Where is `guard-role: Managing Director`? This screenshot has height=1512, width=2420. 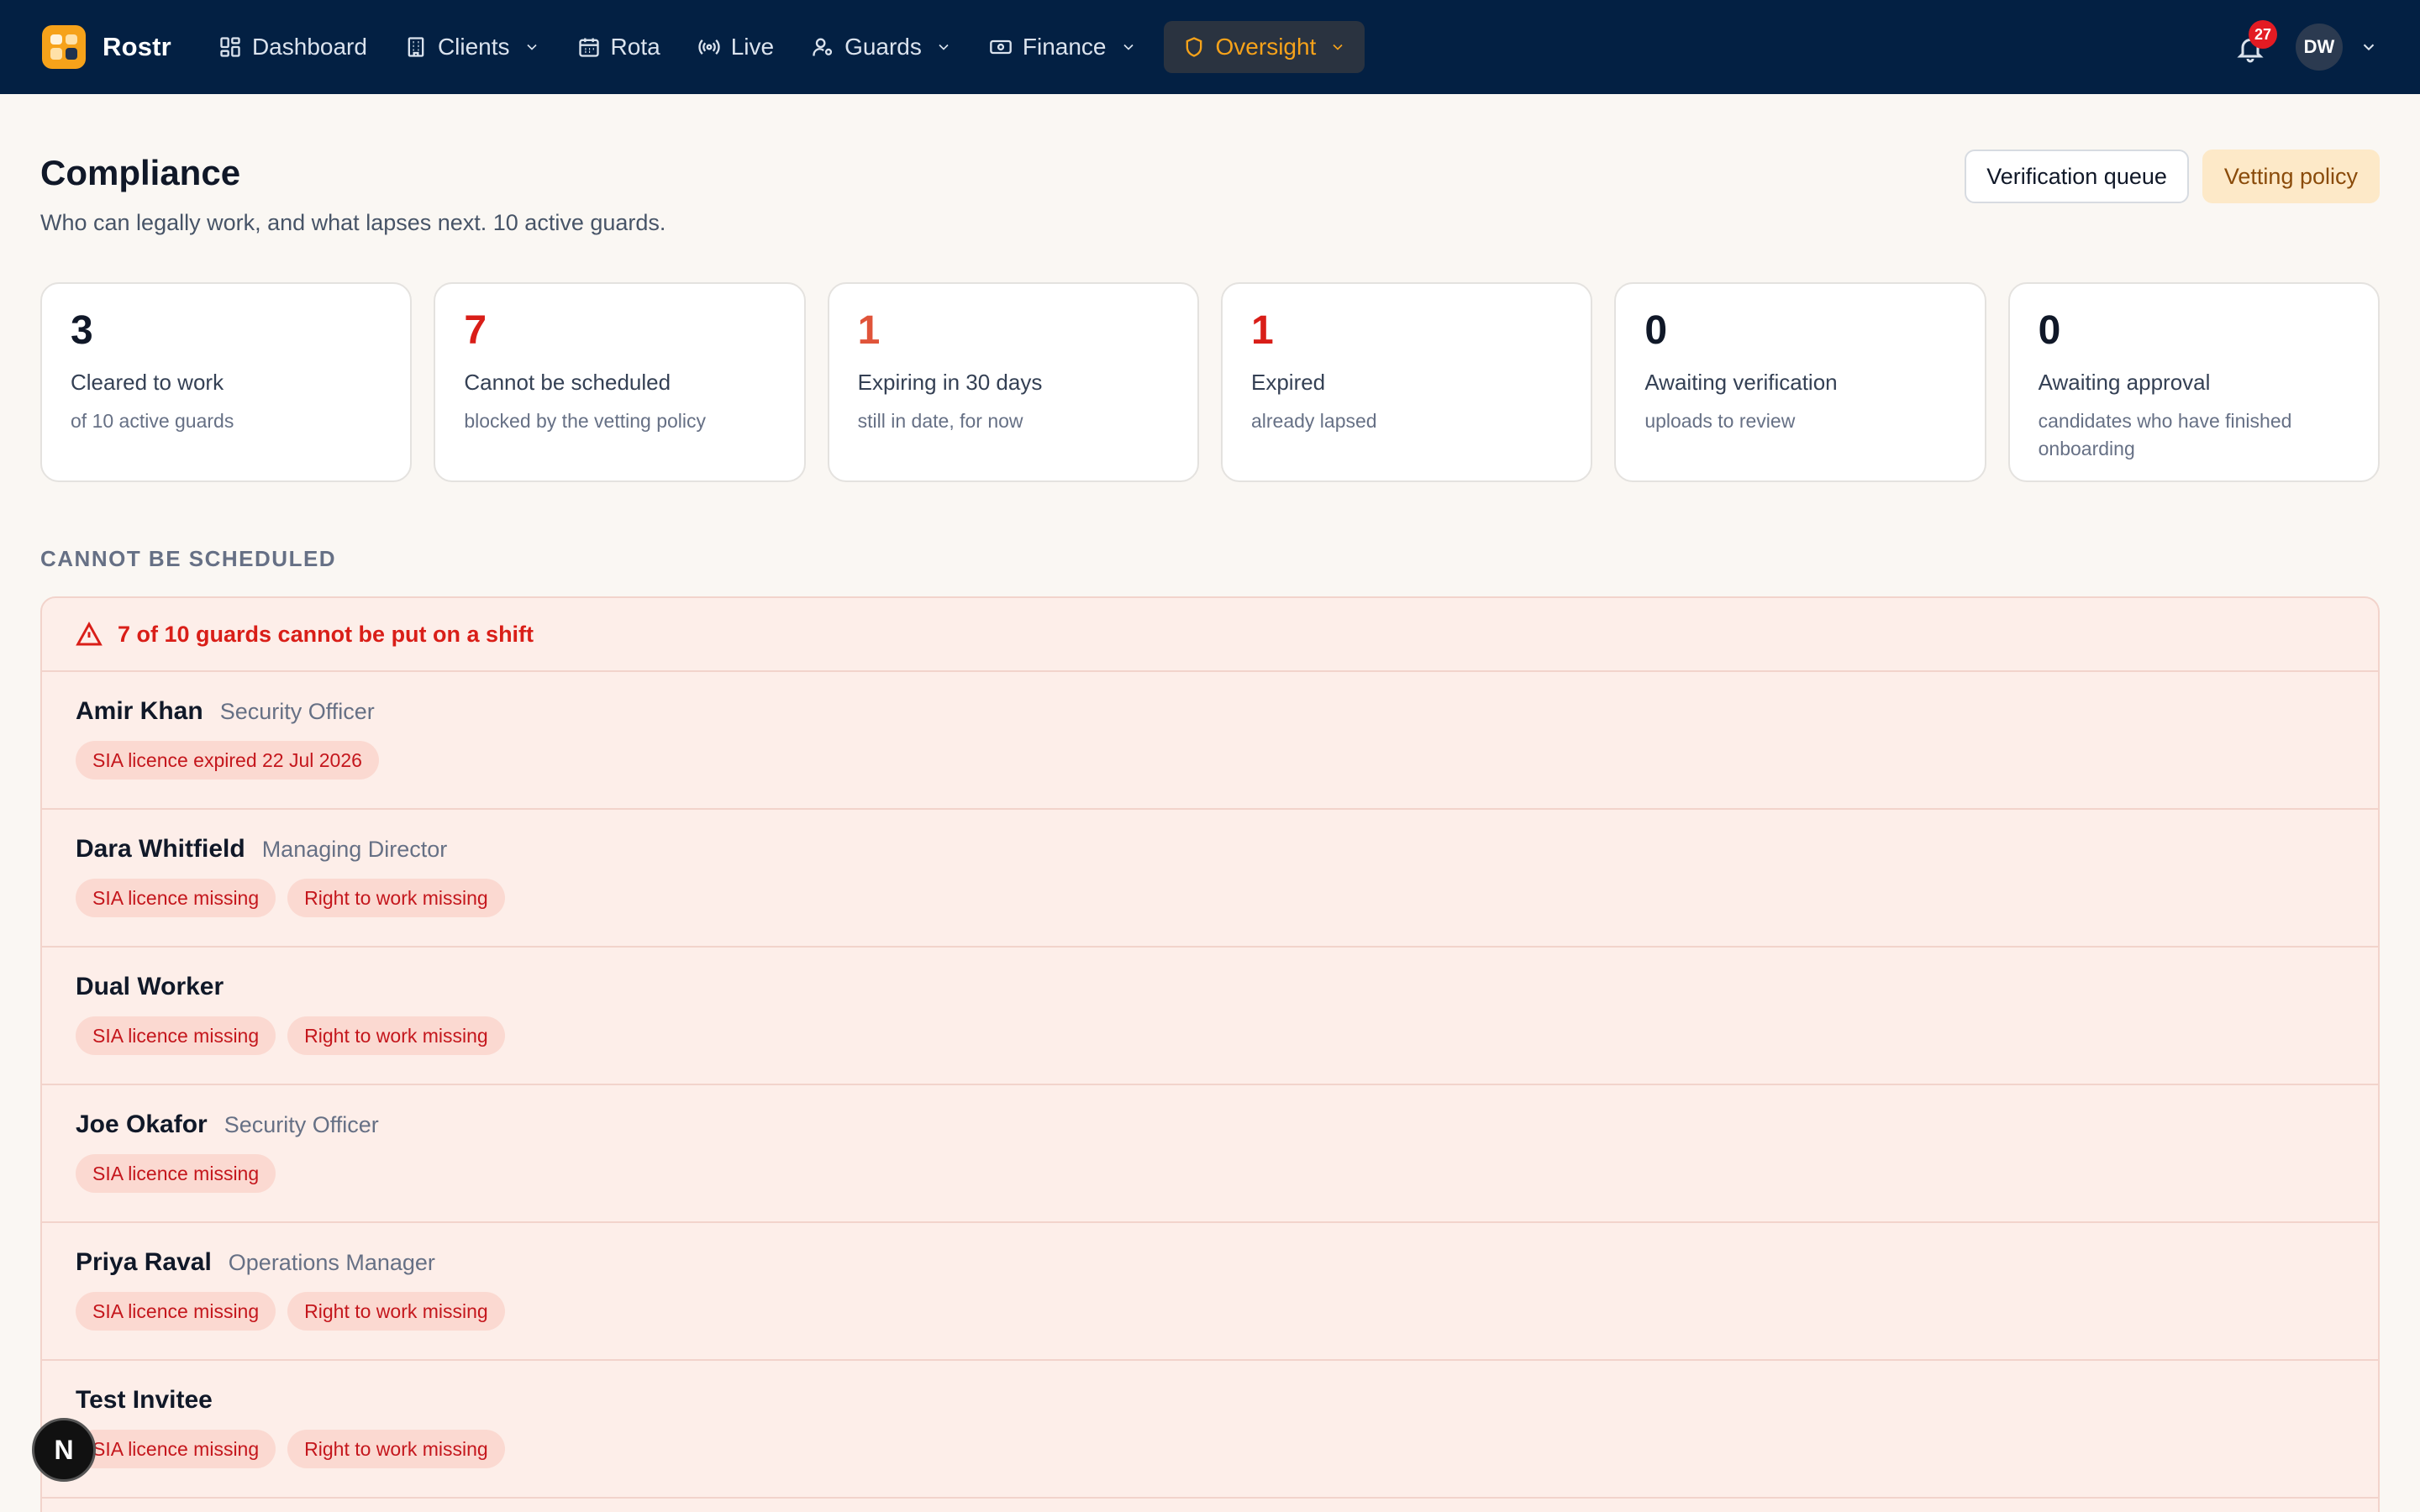
guard-role: Managing Director is located at coordinates (354, 849).